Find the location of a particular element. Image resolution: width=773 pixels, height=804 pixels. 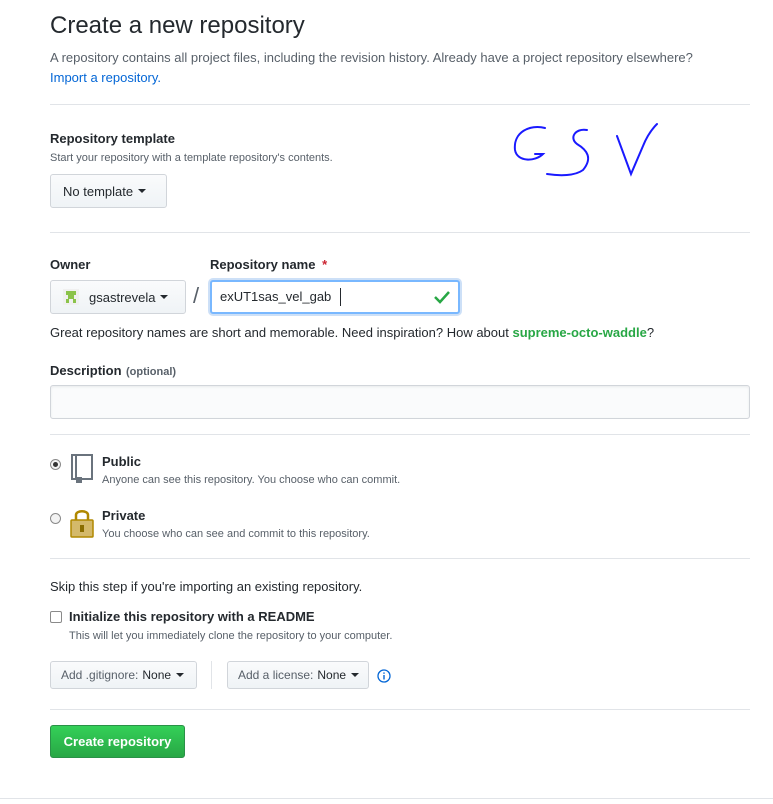

license-value: None is located at coordinates (332, 675).